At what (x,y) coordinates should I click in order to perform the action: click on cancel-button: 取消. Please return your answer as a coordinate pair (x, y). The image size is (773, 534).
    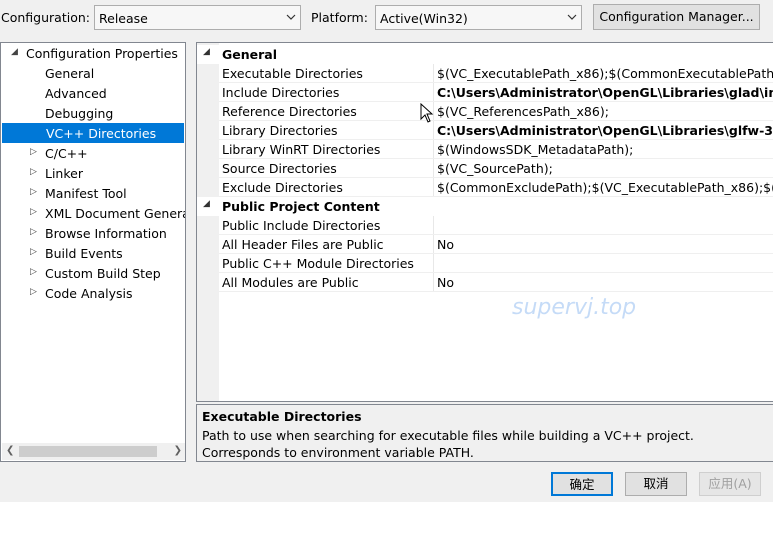
    Looking at the image, I should click on (656, 484).